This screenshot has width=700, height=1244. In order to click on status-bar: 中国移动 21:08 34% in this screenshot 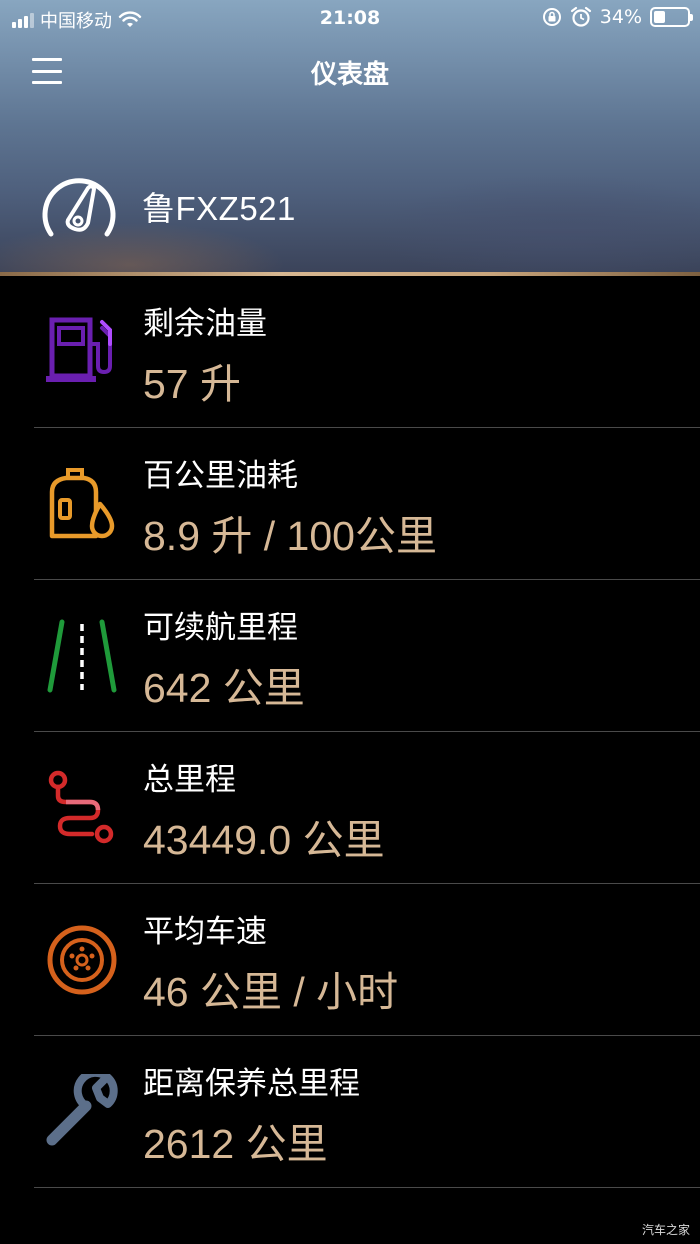, I will do `click(350, 18)`.